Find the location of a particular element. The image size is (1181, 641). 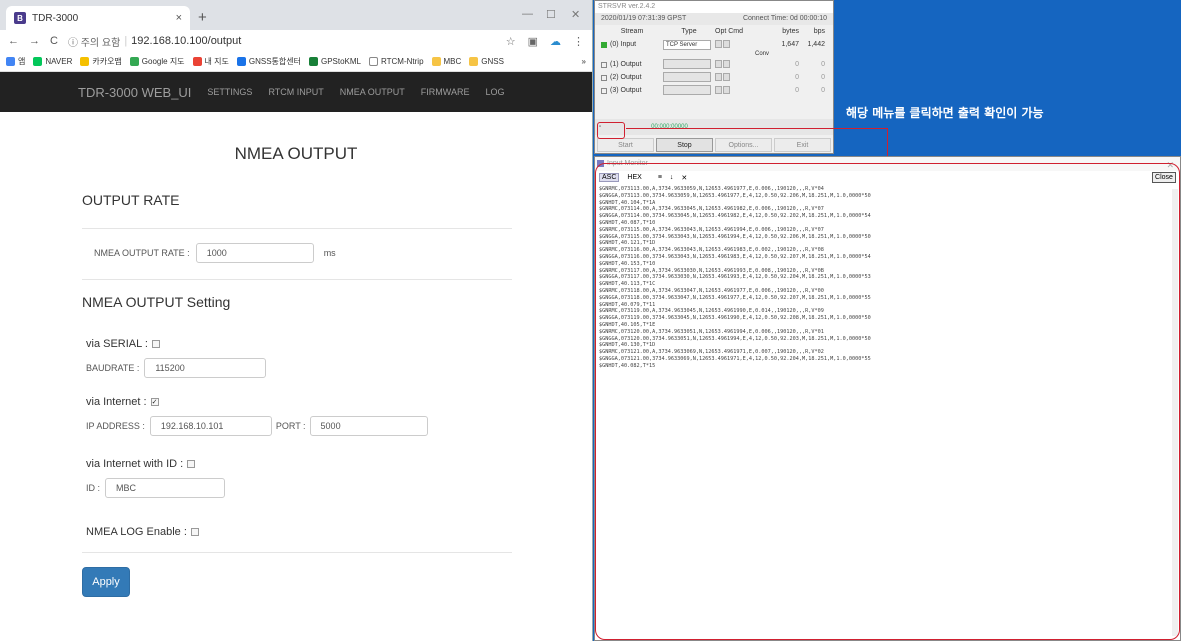

monitor-line: $GNHDT,40.130,T*1D is located at coordinates (627, 345).